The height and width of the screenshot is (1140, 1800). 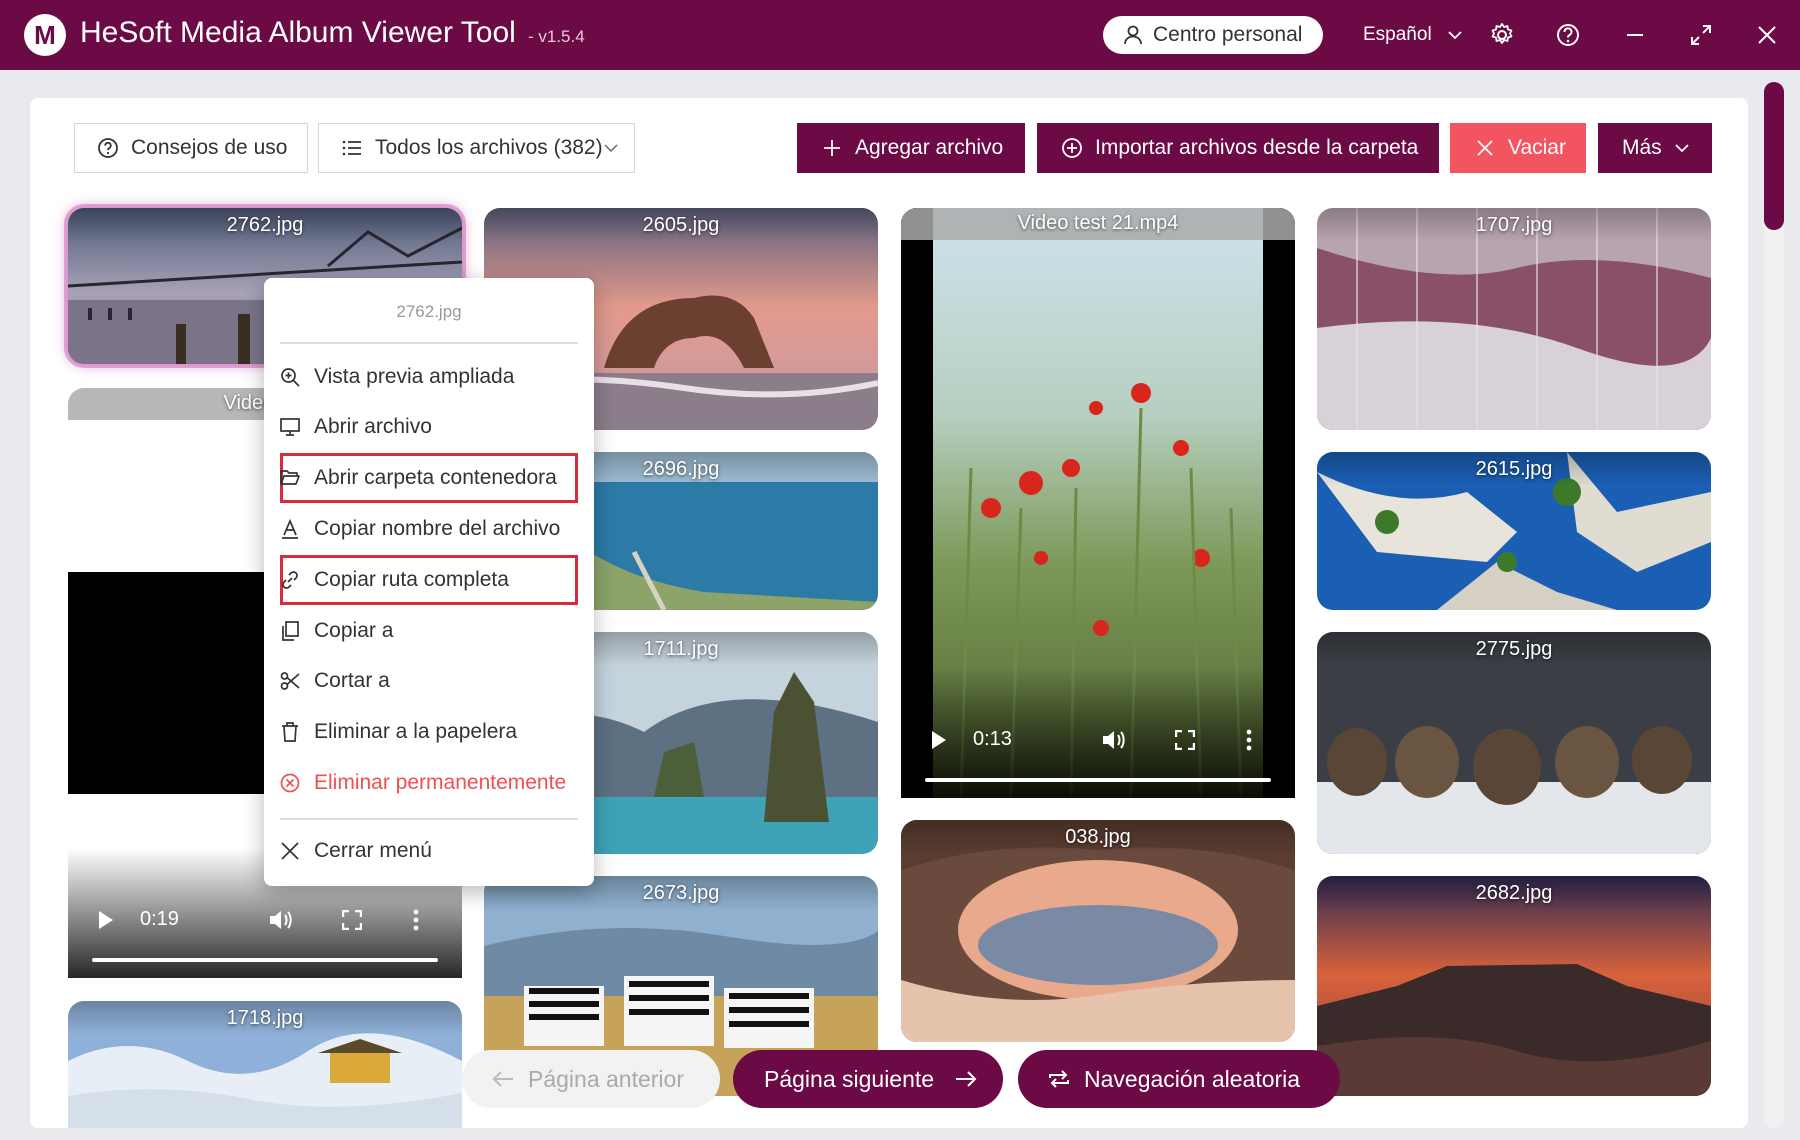 What do you see at coordinates (265, 1018) in the screenshot?
I see `tile-filename: 1718.jpg` at bounding box center [265, 1018].